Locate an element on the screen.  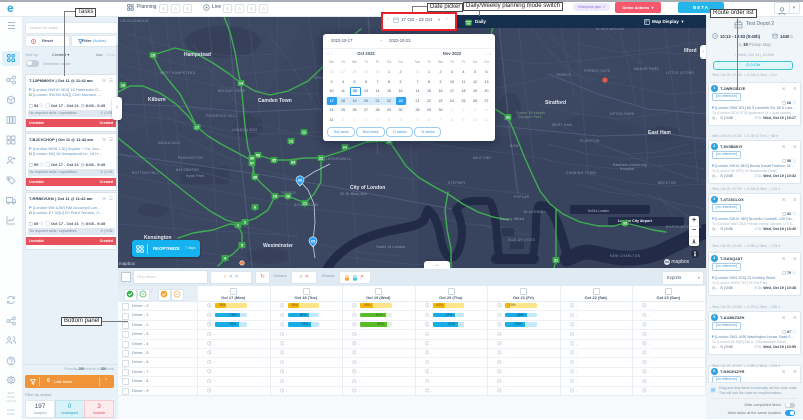
svg-text: MANOR PARK is located at coordinates (647, 69).